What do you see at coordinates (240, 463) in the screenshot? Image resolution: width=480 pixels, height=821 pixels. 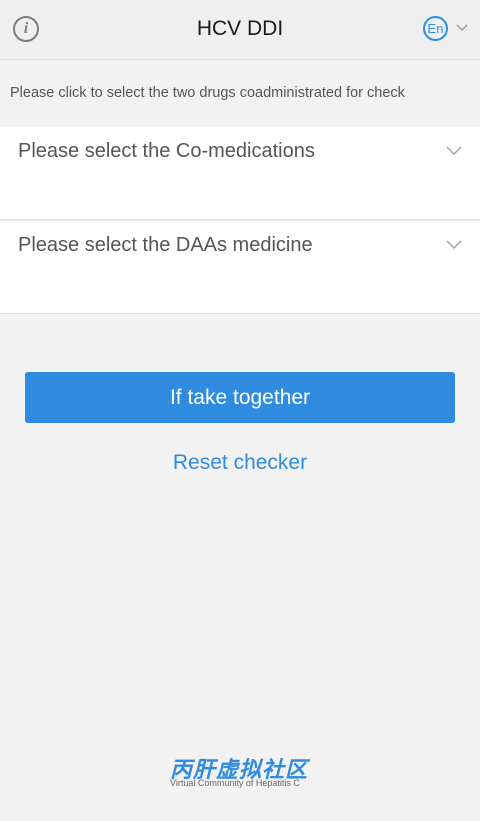 I see `reset-checker-link: Reset checker` at bounding box center [240, 463].